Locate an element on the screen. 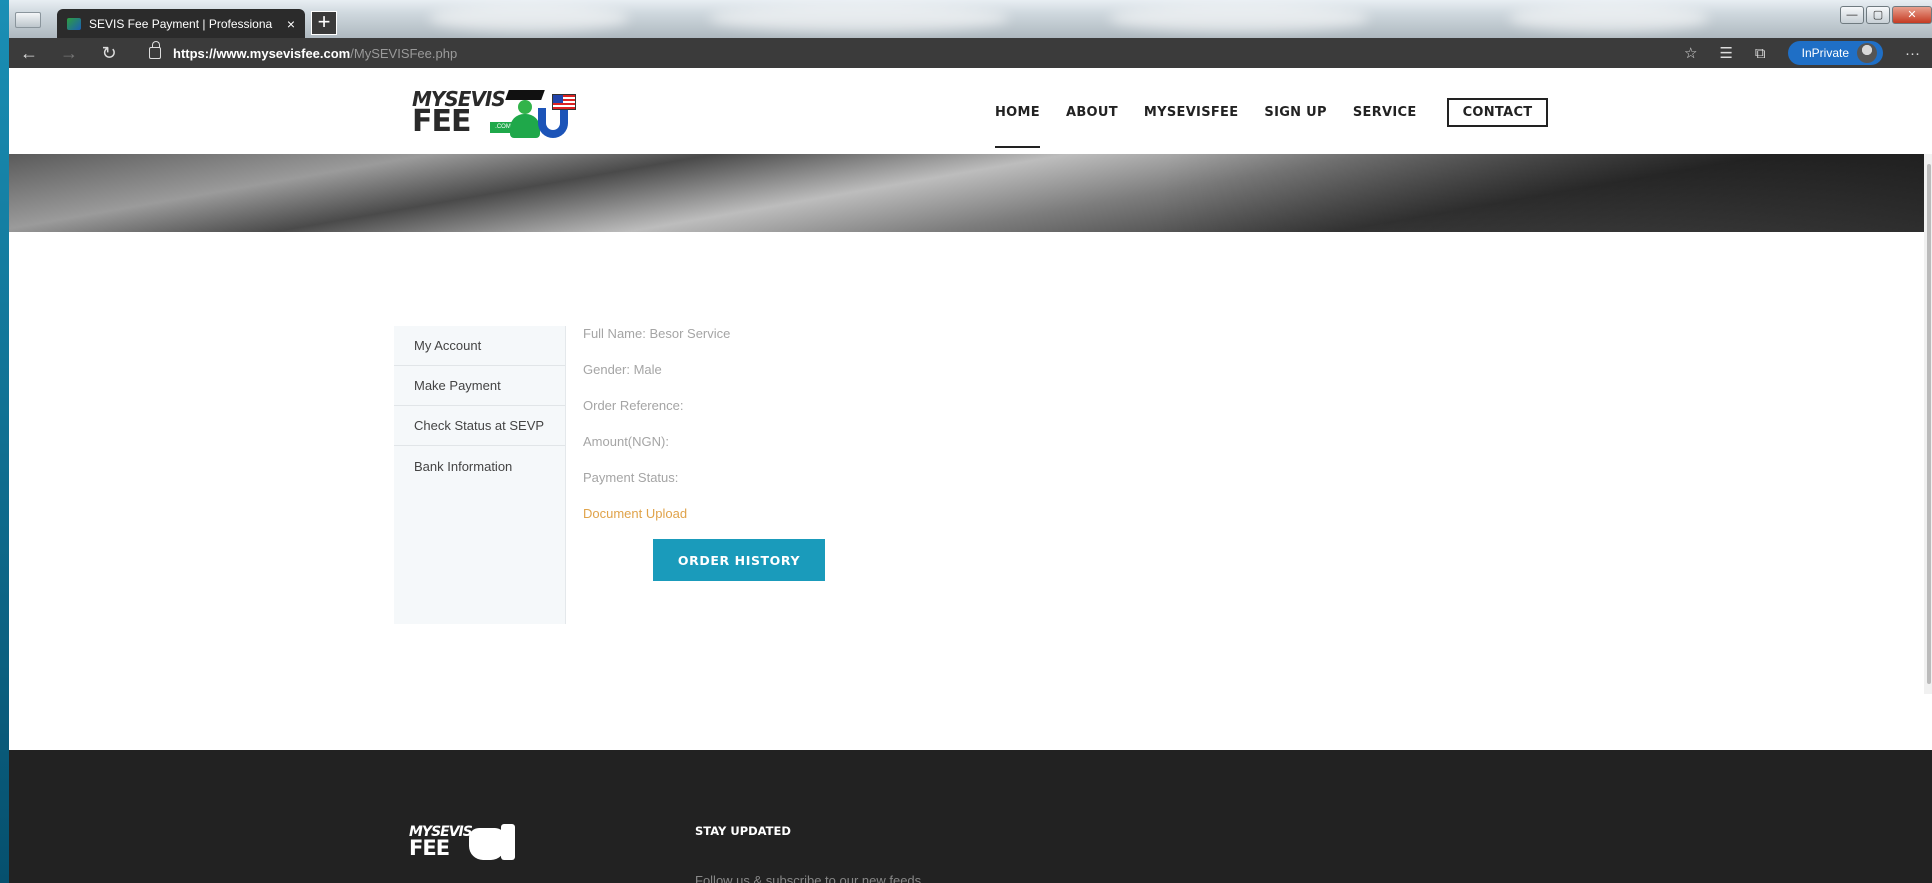  nav-service: SERVICE is located at coordinates (1385, 112).